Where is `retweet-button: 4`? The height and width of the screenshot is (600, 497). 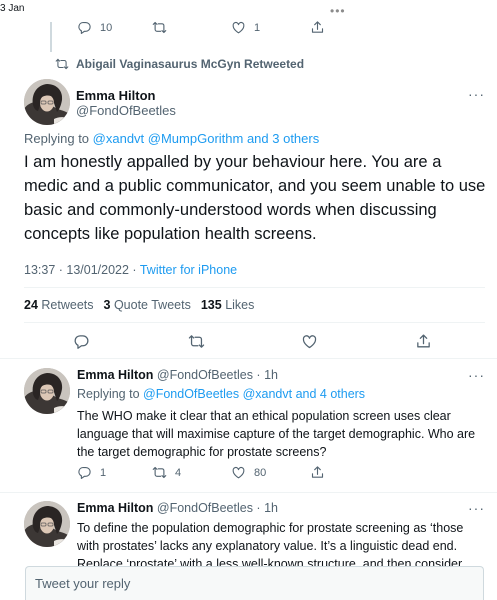 retweet-button: 4 is located at coordinates (166, 472).